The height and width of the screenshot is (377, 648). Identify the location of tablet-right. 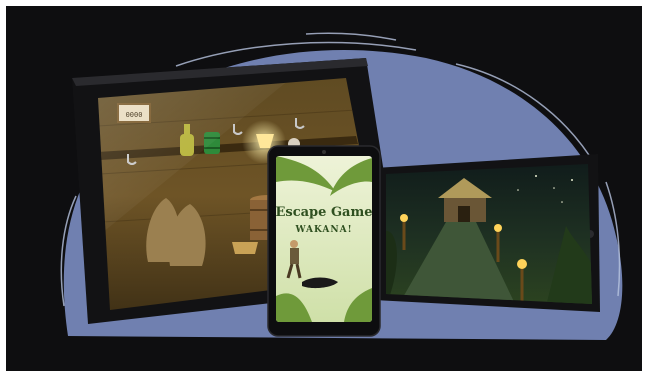
(487, 233).